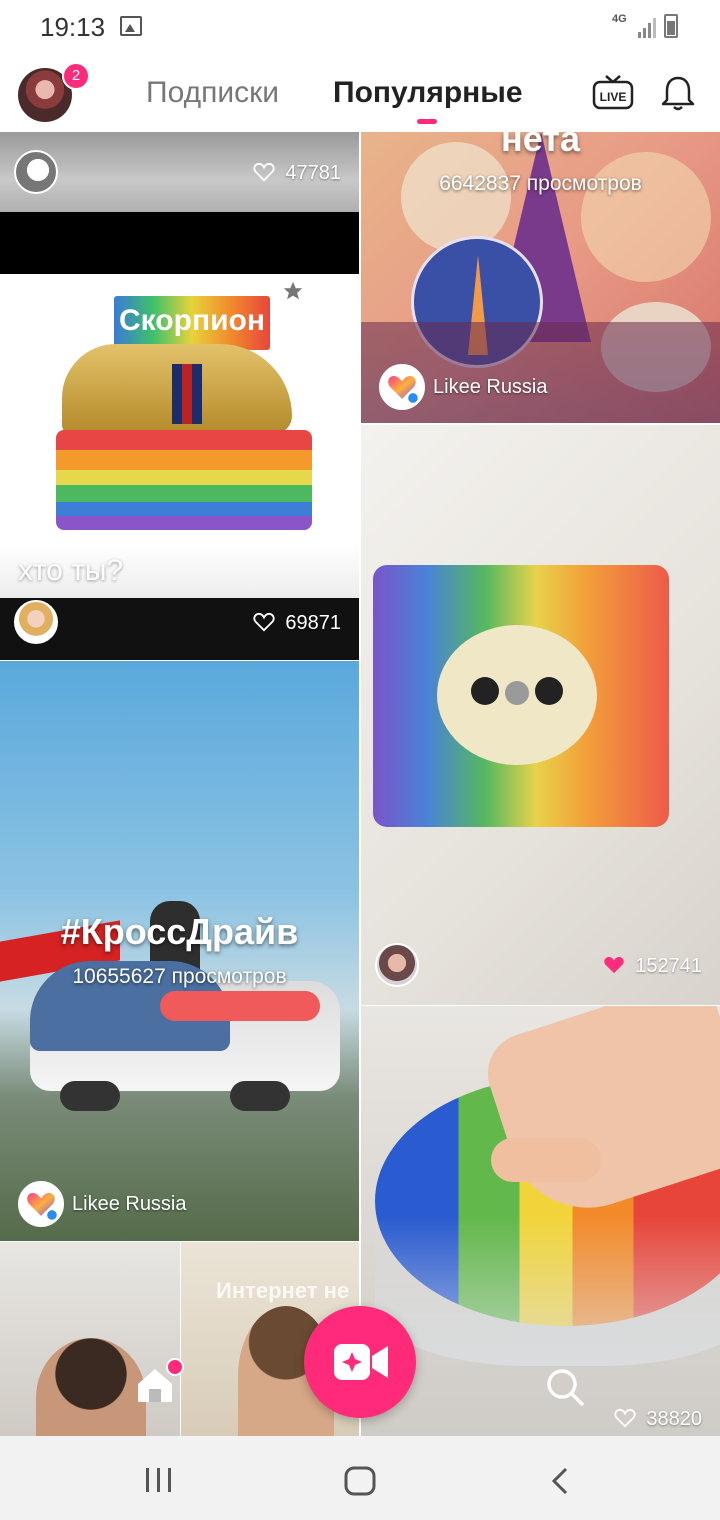  I want to click on rainbow-outlet-image, so click(521, 696).